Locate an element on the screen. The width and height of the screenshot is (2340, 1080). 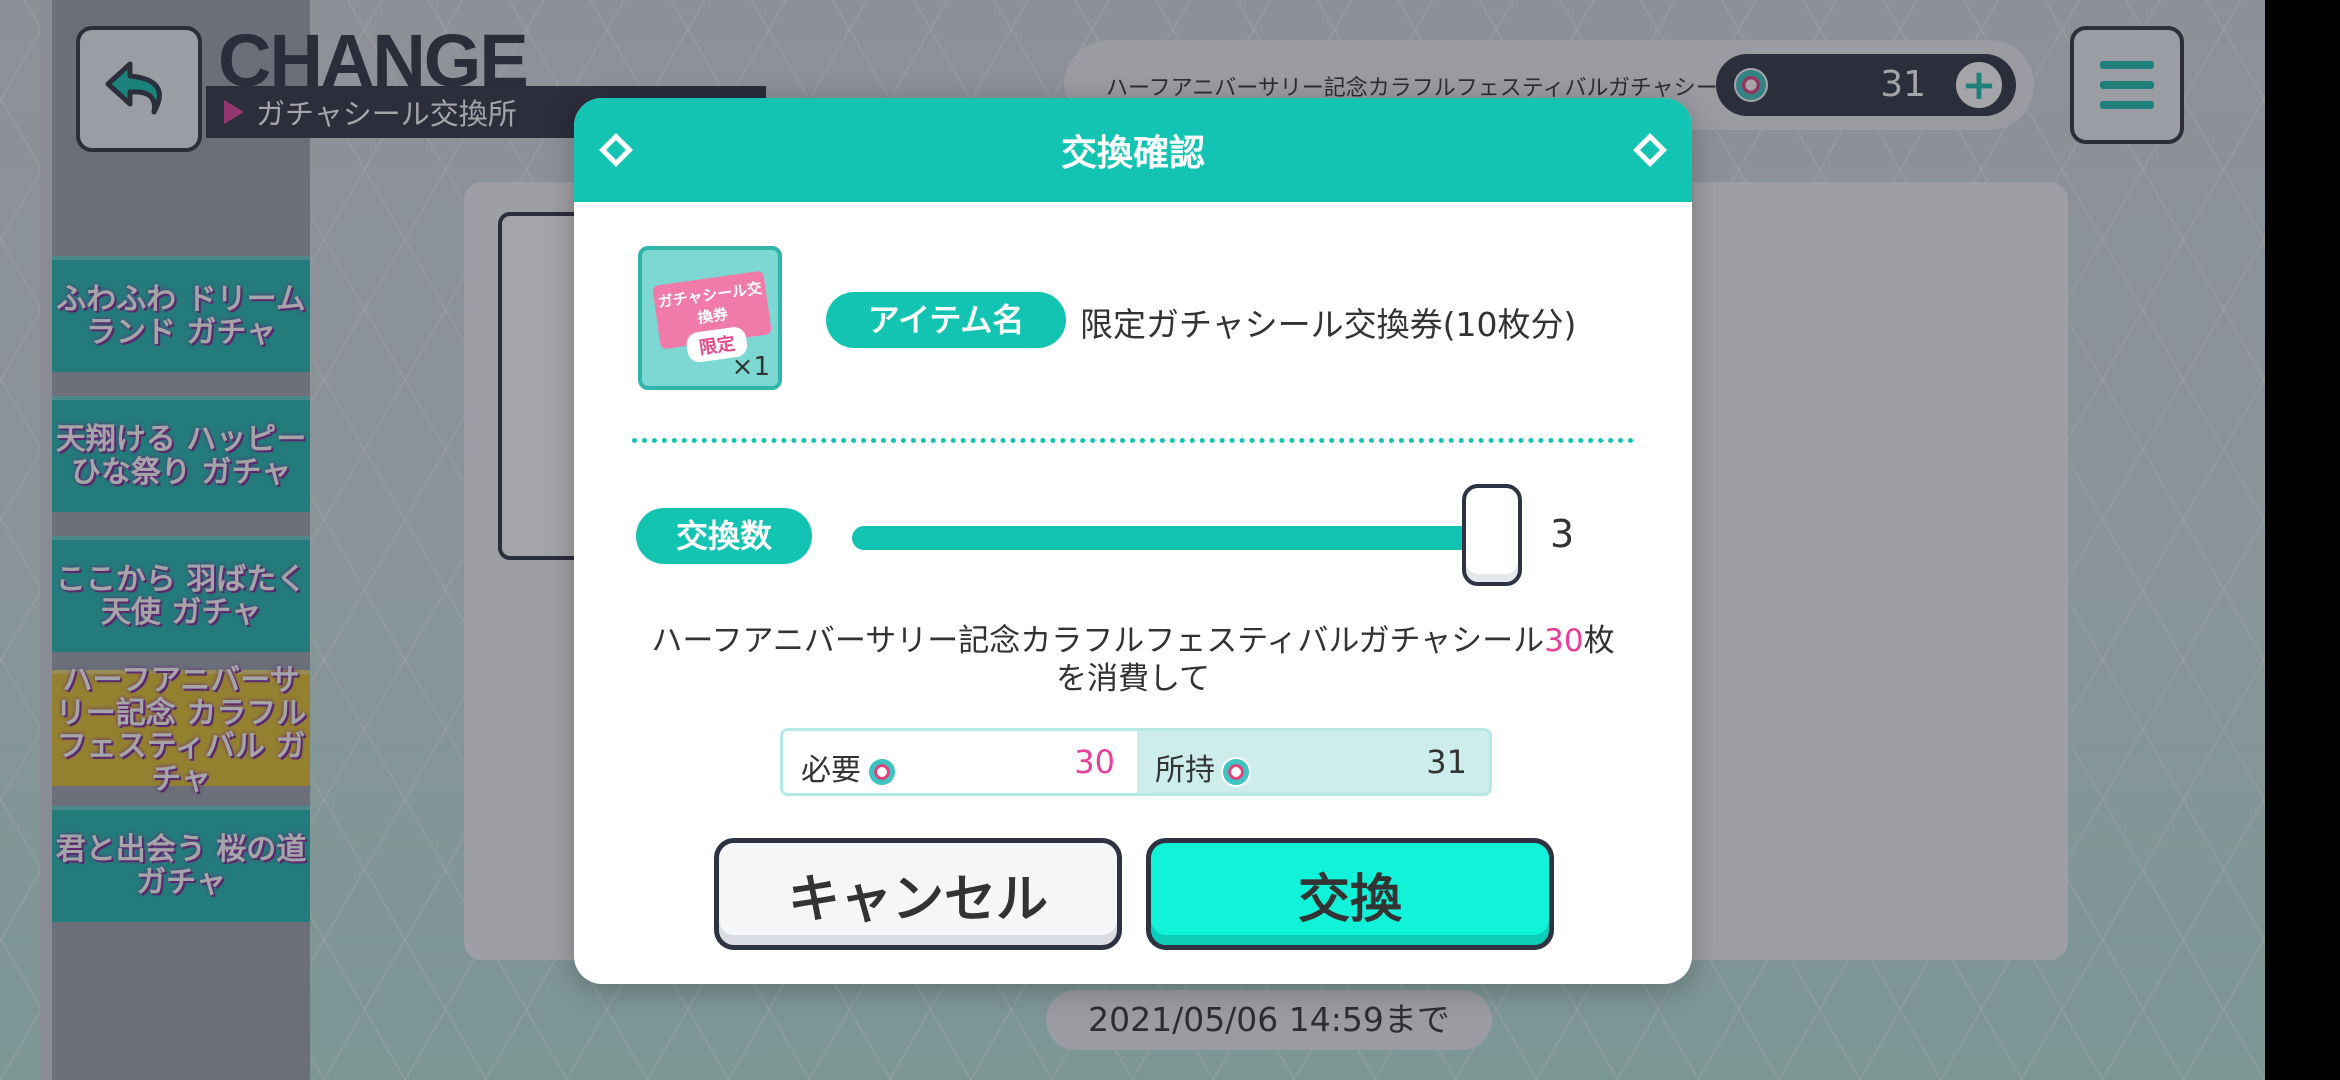
item-thumbnail: ガチャシール交換券 限定 ×1 is located at coordinates (710, 318).